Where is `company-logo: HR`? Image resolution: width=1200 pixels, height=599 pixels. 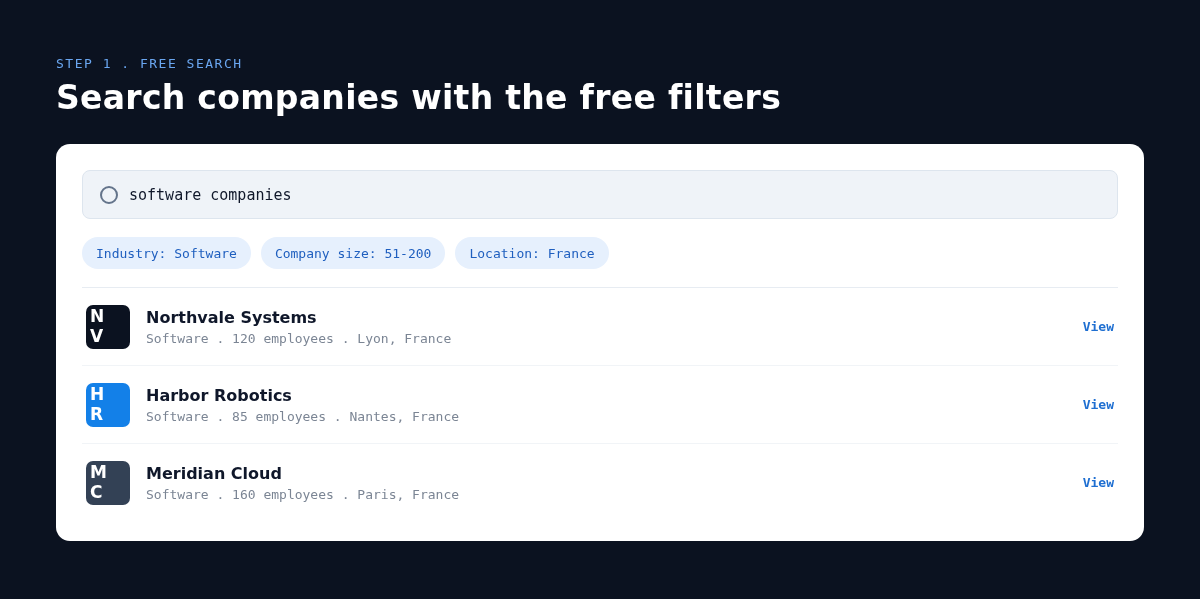
company-logo: HR is located at coordinates (108, 404).